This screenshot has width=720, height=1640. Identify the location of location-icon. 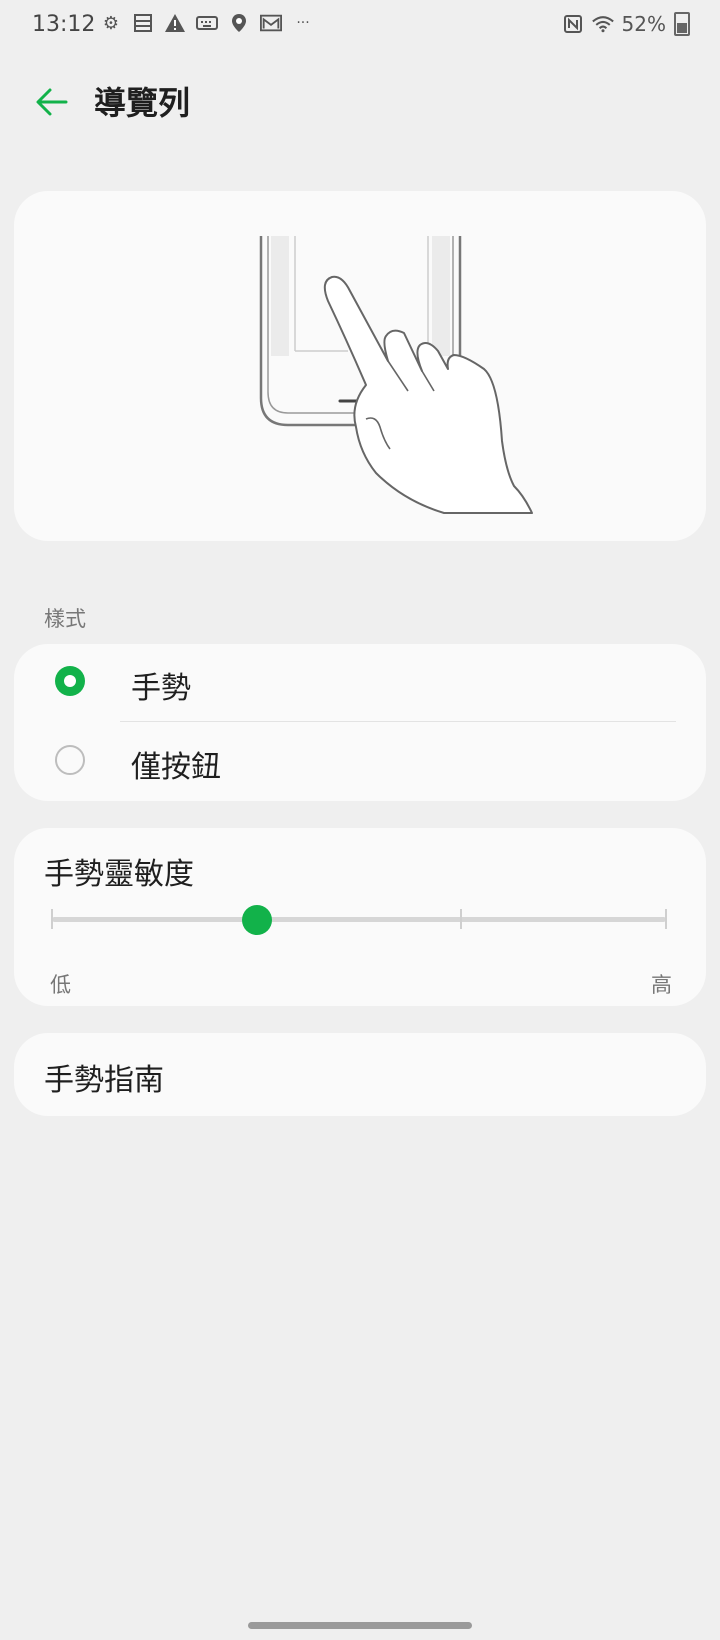
(239, 23).